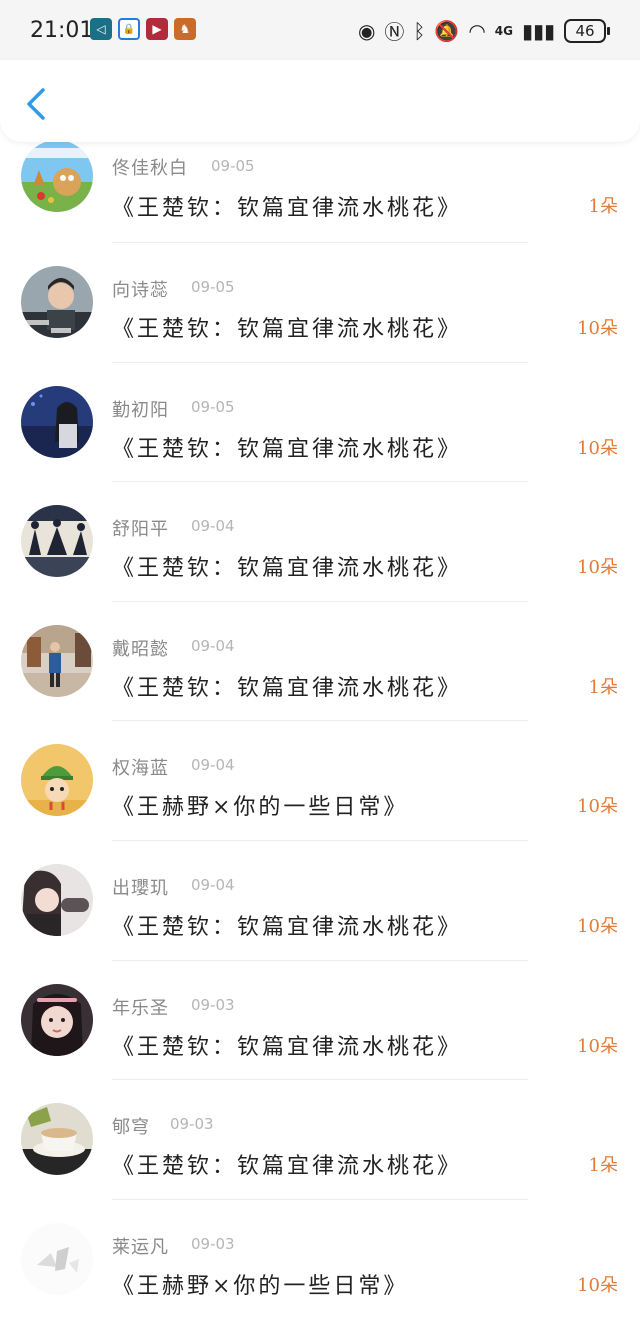  I want to click on mute-icon: 🔕, so click(447, 30).